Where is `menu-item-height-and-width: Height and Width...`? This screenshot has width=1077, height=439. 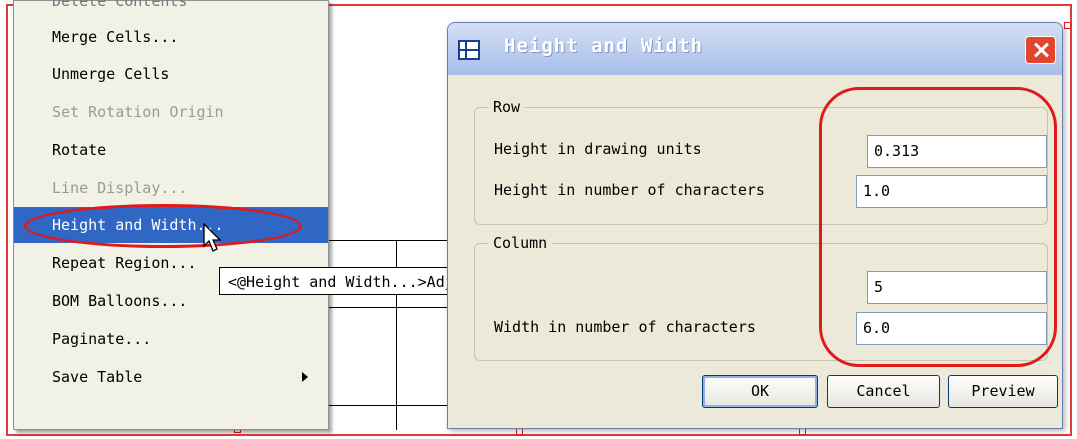 menu-item-height-and-width: Height and Width... is located at coordinates (171, 225).